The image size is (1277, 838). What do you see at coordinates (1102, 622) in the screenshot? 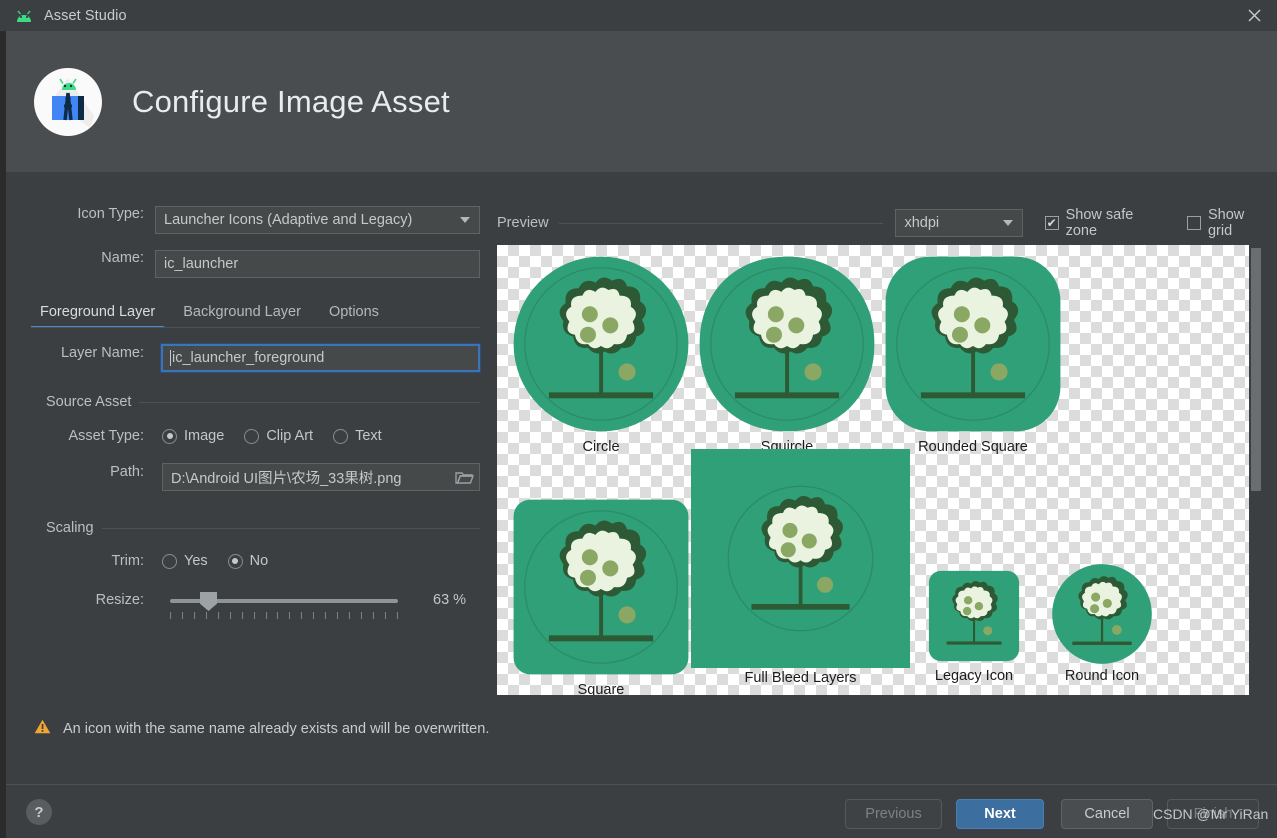
I see `preview-round-icon: Round Icon` at bounding box center [1102, 622].